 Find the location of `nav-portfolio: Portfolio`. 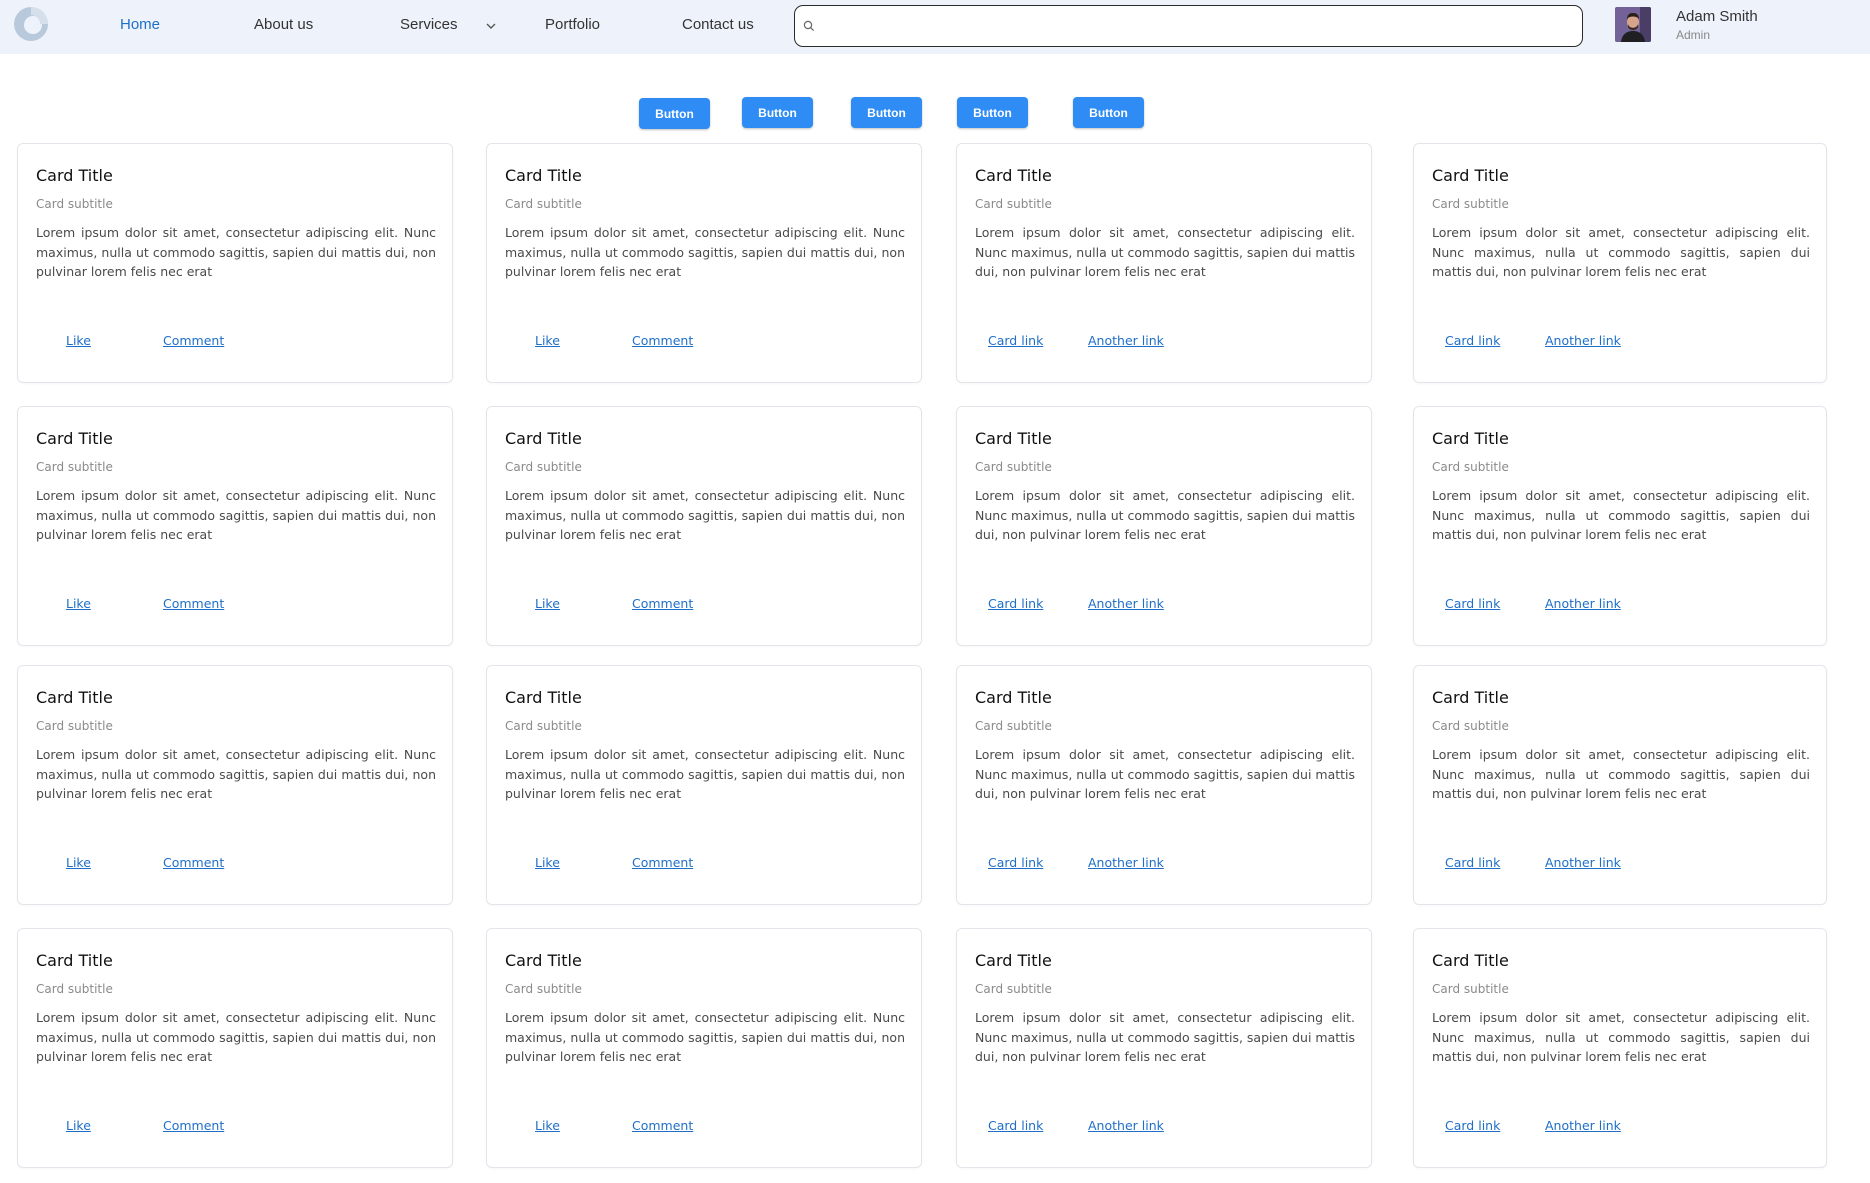

nav-portfolio: Portfolio is located at coordinates (572, 25).